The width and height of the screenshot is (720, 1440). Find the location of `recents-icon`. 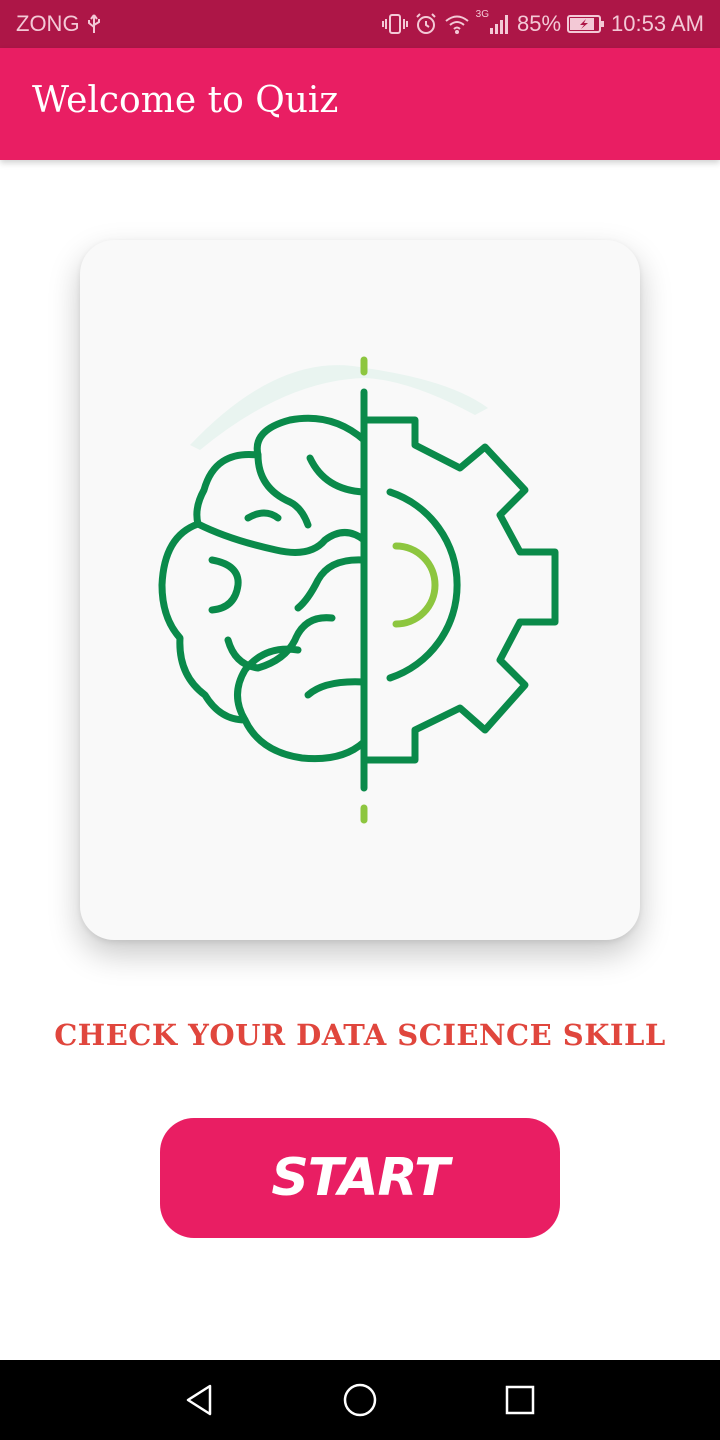

recents-icon is located at coordinates (520, 1400).